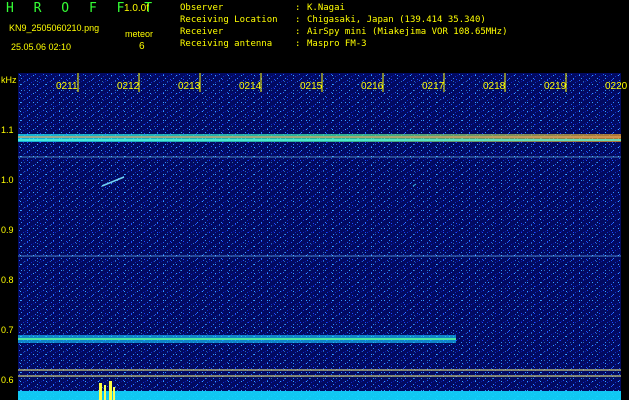 This screenshot has height=400, width=629. What do you see at coordinates (9, 80) in the screenshot?
I see `frequency-unit-label: kHz` at bounding box center [9, 80].